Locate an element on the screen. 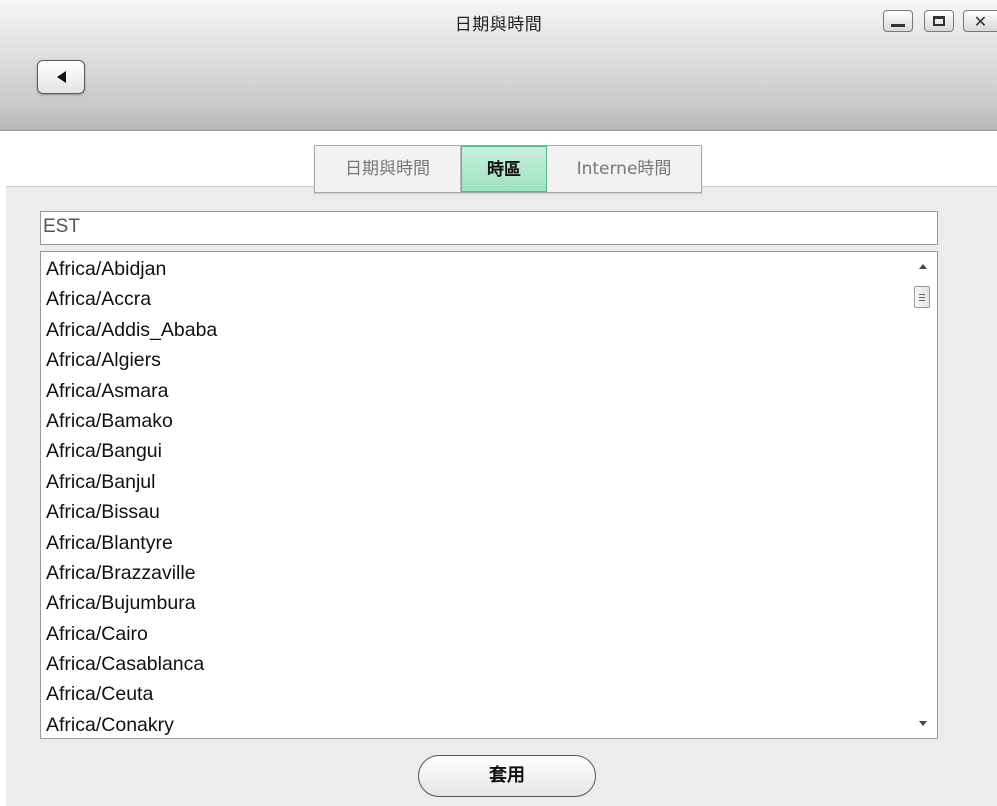 Image resolution: width=997 pixels, height=806 pixels. timezone-list-item: Africa/Blantyre is located at coordinates (131, 543).